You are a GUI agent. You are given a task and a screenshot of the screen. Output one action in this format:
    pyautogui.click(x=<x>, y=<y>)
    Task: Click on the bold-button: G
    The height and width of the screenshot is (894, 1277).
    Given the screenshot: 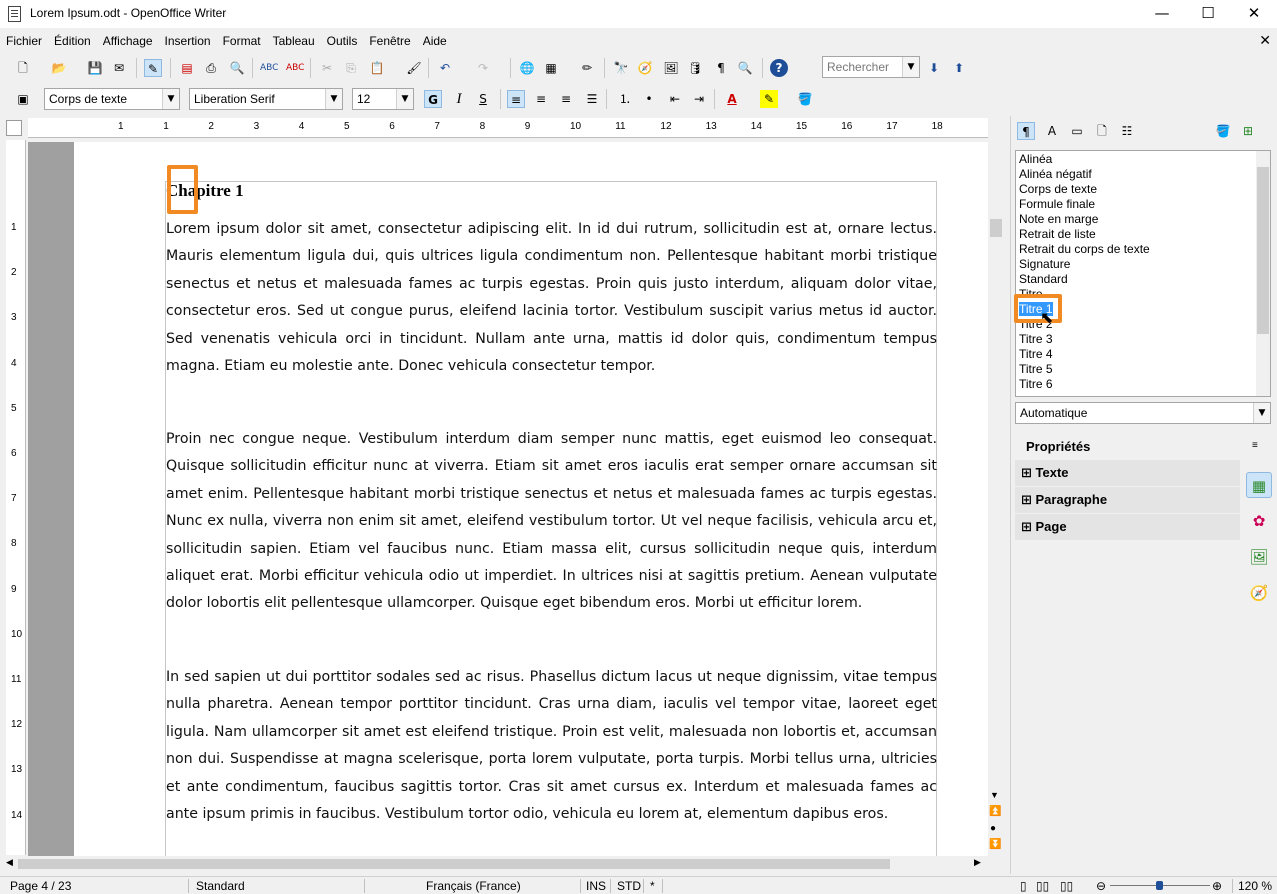 What is the action you would take?
    pyautogui.click(x=433, y=99)
    